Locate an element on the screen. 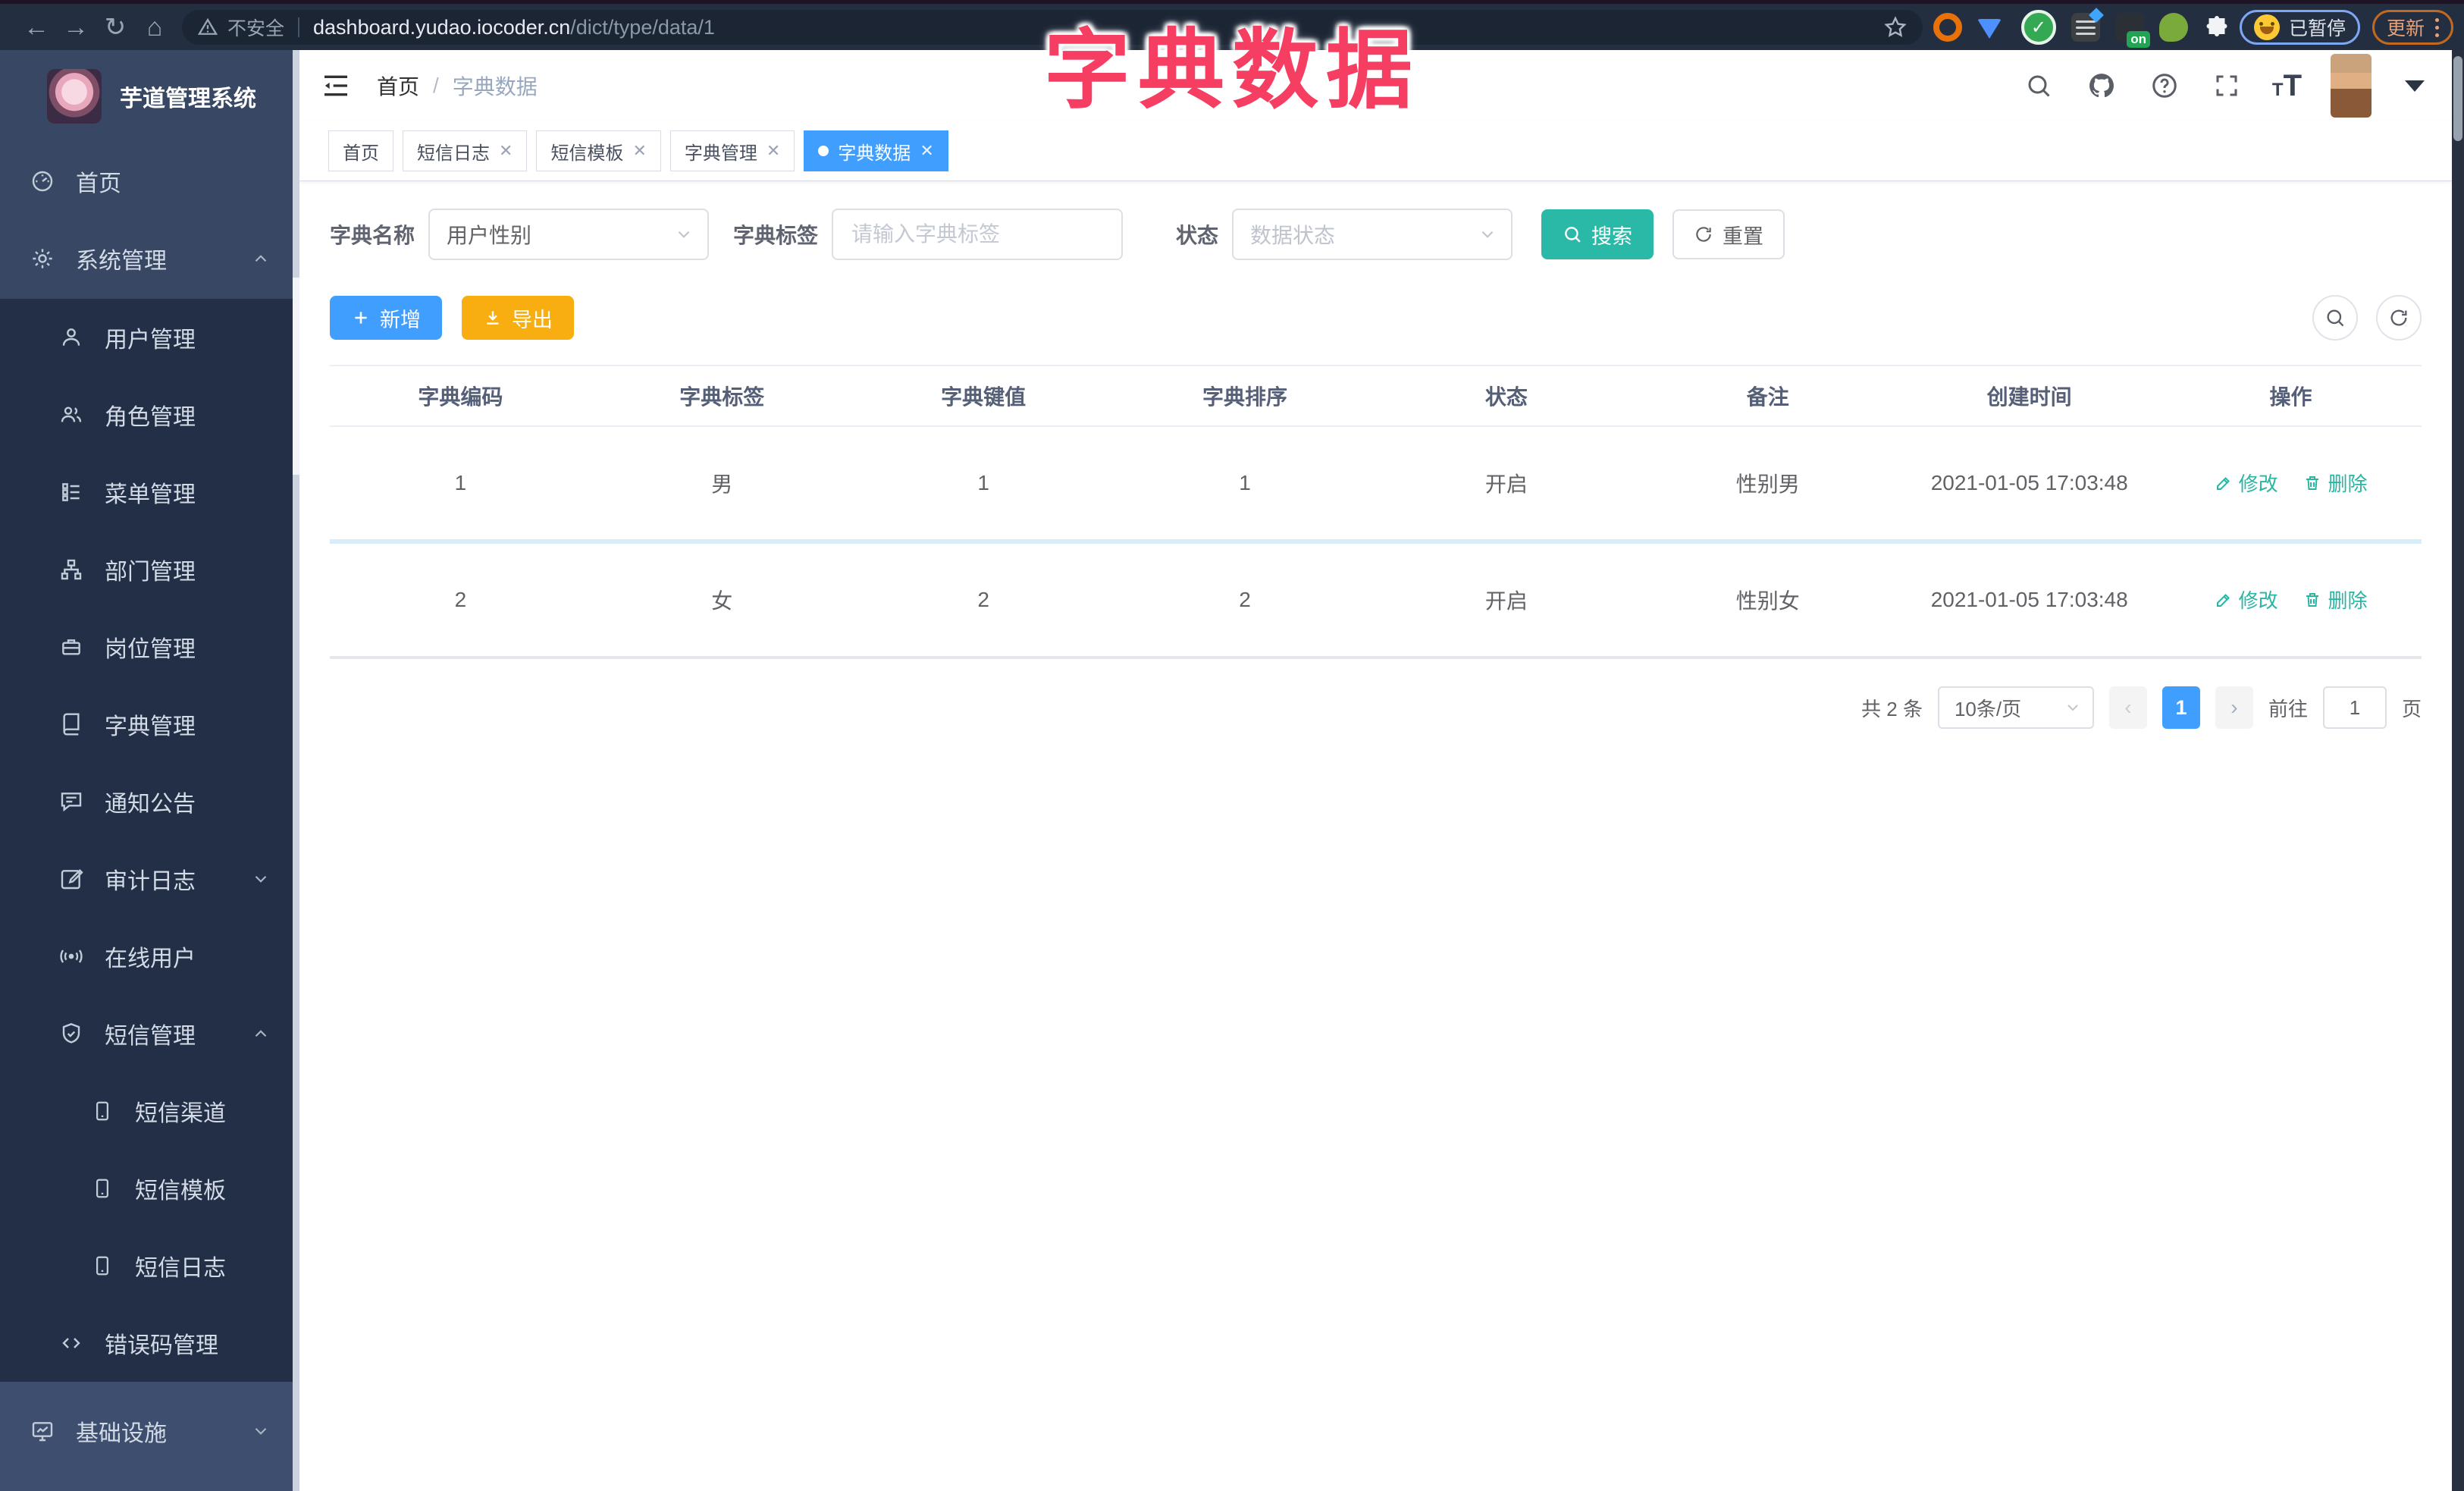  col-dict-label: 字典标签 is located at coordinates (722, 396).